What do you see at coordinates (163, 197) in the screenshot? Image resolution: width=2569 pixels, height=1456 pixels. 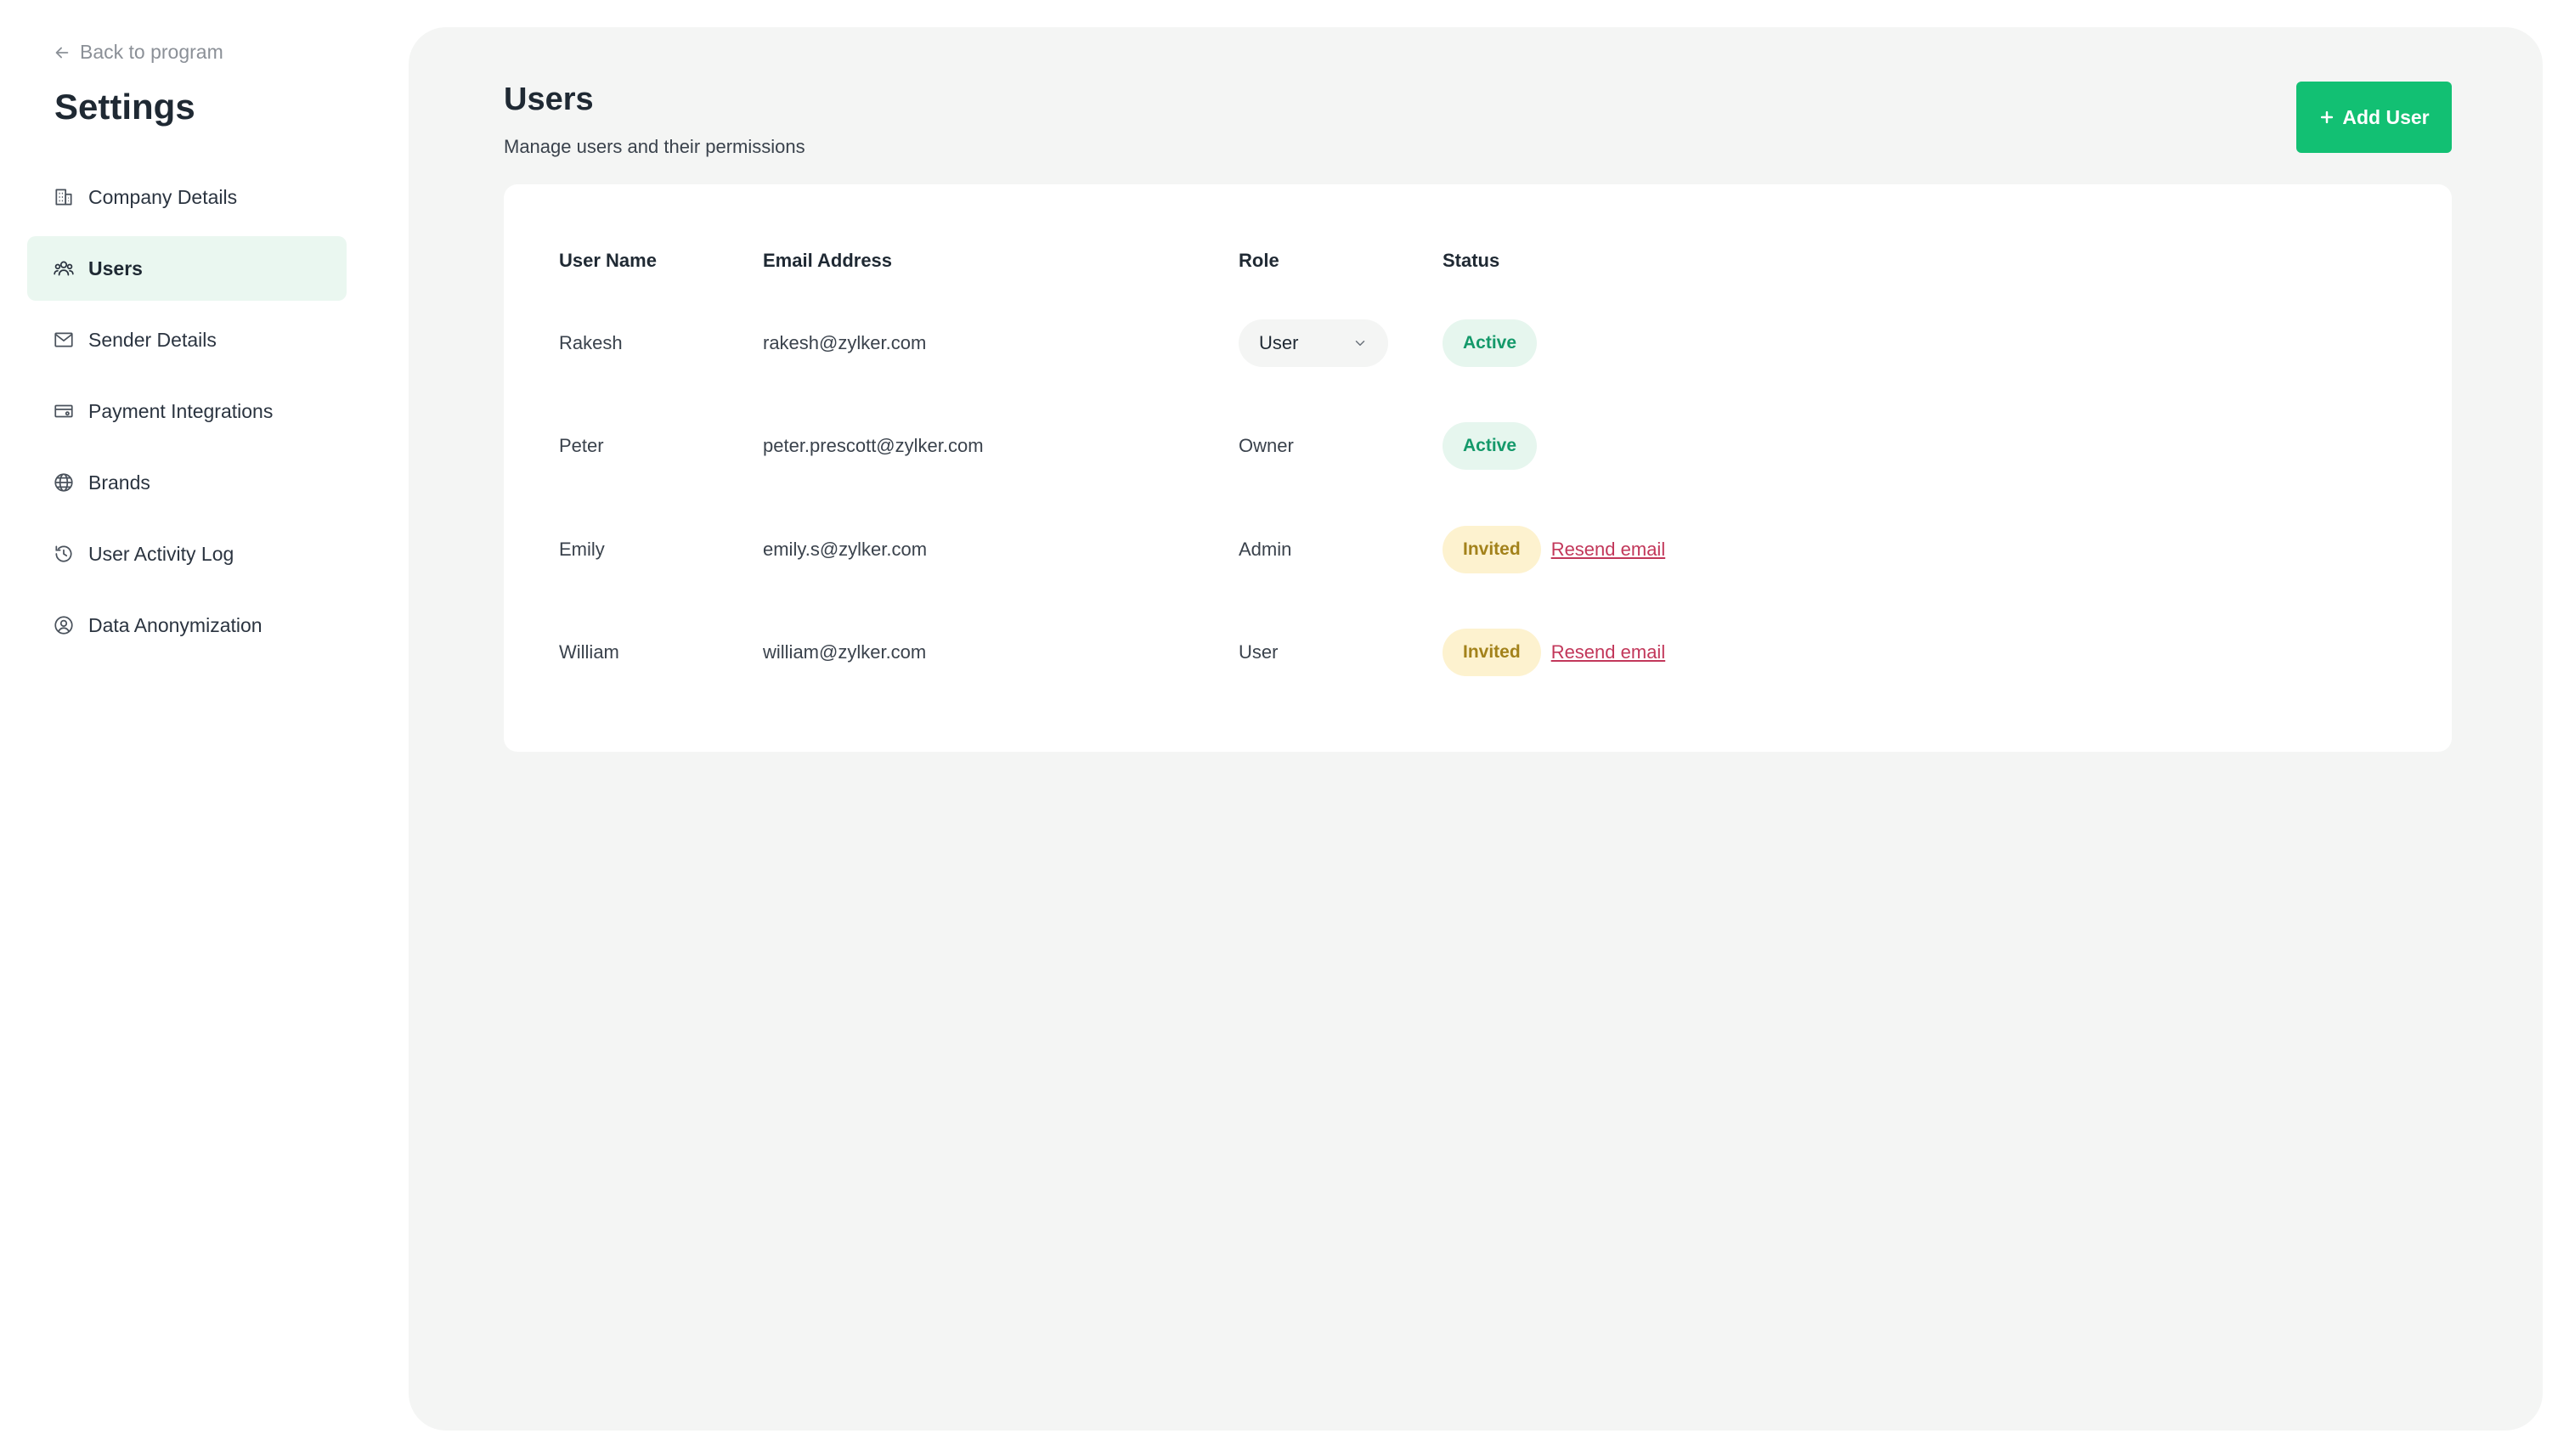 I see `sidebar-item-label: Company Details` at bounding box center [163, 197].